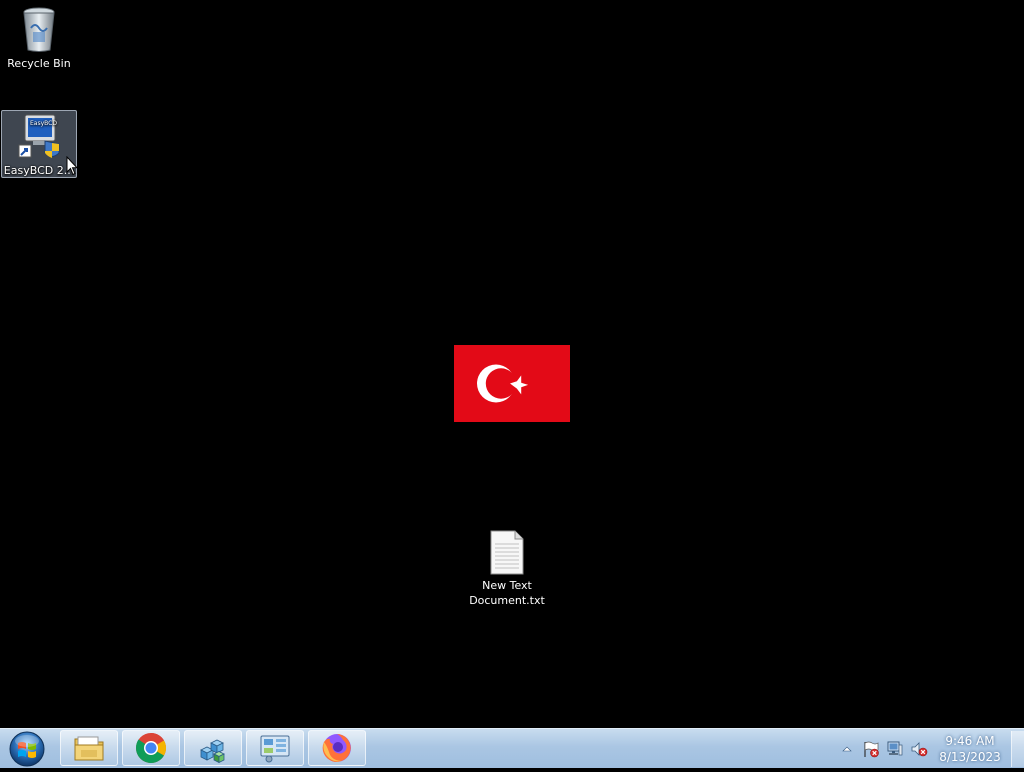 The height and width of the screenshot is (772, 1024). I want to click on control-panel-icon, so click(275, 749).